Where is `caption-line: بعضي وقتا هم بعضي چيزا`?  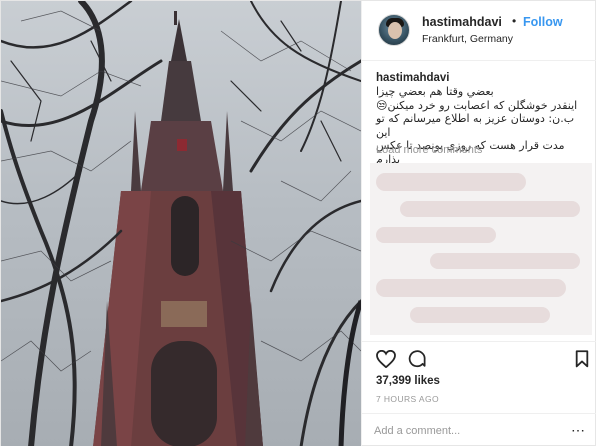
caption-line: بعضي وقتا هم بعضي چيزا is located at coordinates (435, 91).